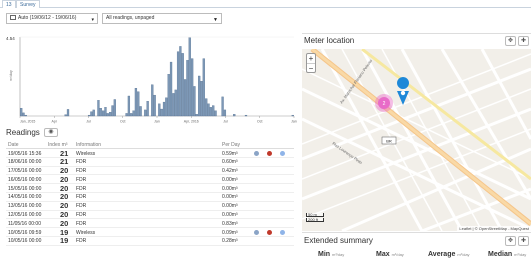 The image size is (531, 265). Describe the element at coordinates (315, 220) in the screenshot. I see `scale-feet: 200 ft` at that location.